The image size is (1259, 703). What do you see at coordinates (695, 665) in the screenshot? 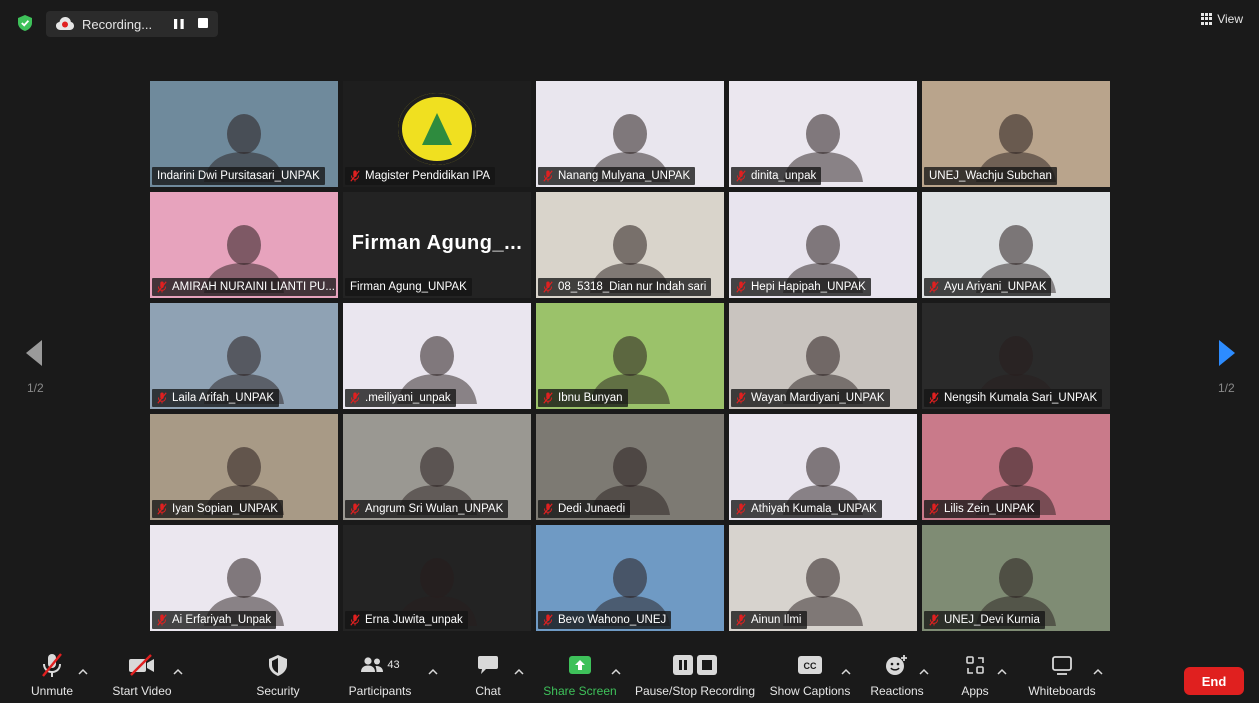
I see `pause-stop-icon` at bounding box center [695, 665].